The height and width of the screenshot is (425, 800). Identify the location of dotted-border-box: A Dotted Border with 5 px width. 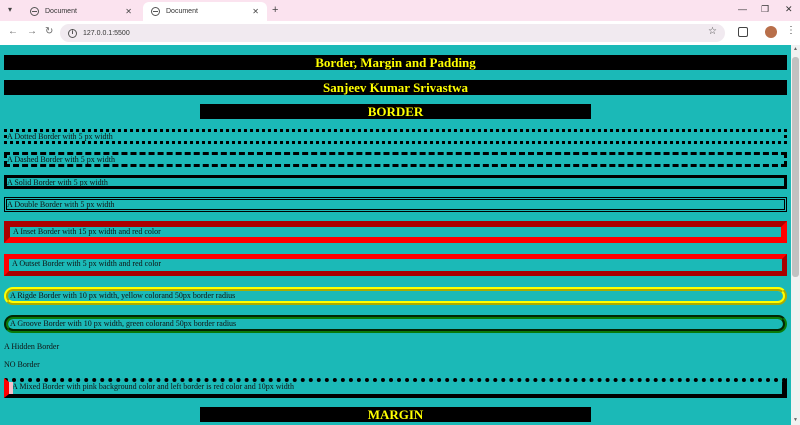
(395, 136).